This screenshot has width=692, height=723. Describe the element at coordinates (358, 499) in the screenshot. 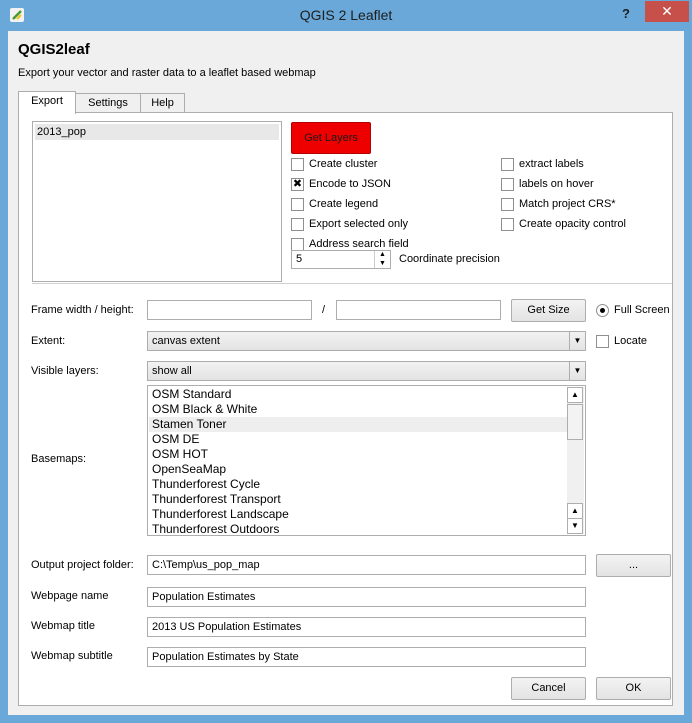

I see `list-item: Thunderforest Transport` at that location.